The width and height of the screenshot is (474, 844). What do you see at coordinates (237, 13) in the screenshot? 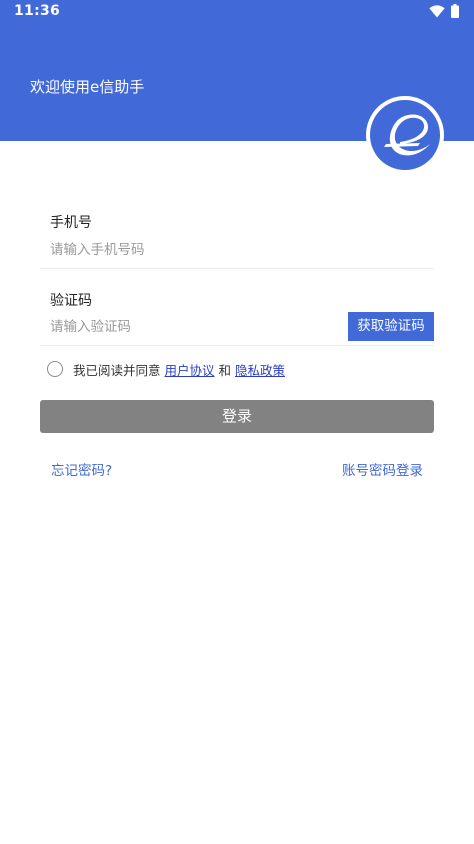
I see `status-bar: 11:36` at bounding box center [237, 13].